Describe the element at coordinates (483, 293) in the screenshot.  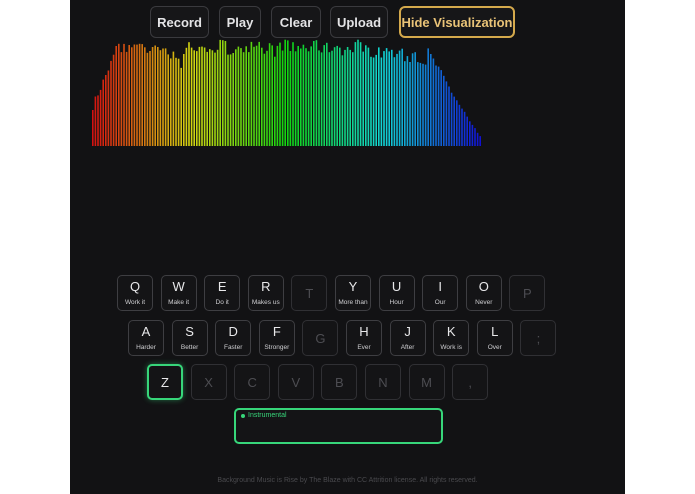
I see `key-o: O Never` at that location.